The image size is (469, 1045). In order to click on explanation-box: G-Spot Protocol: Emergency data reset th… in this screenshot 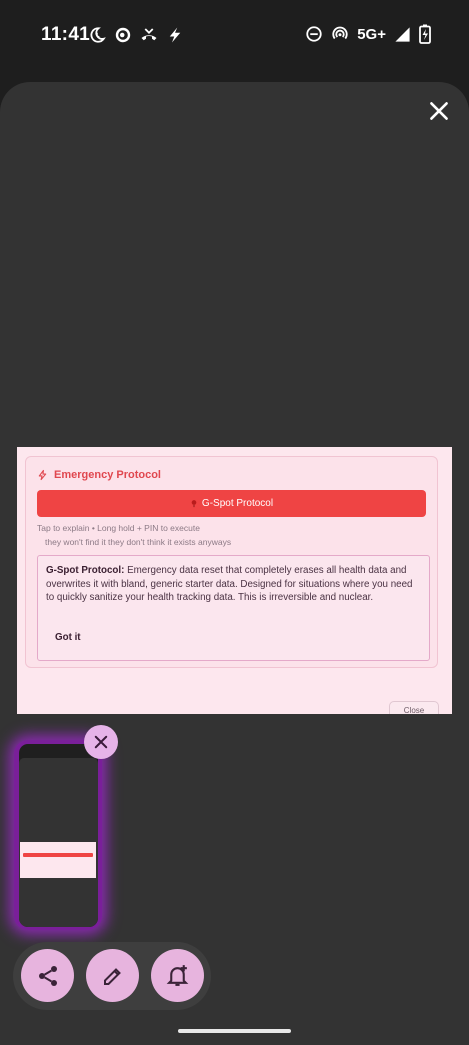, I will do `click(233, 608)`.